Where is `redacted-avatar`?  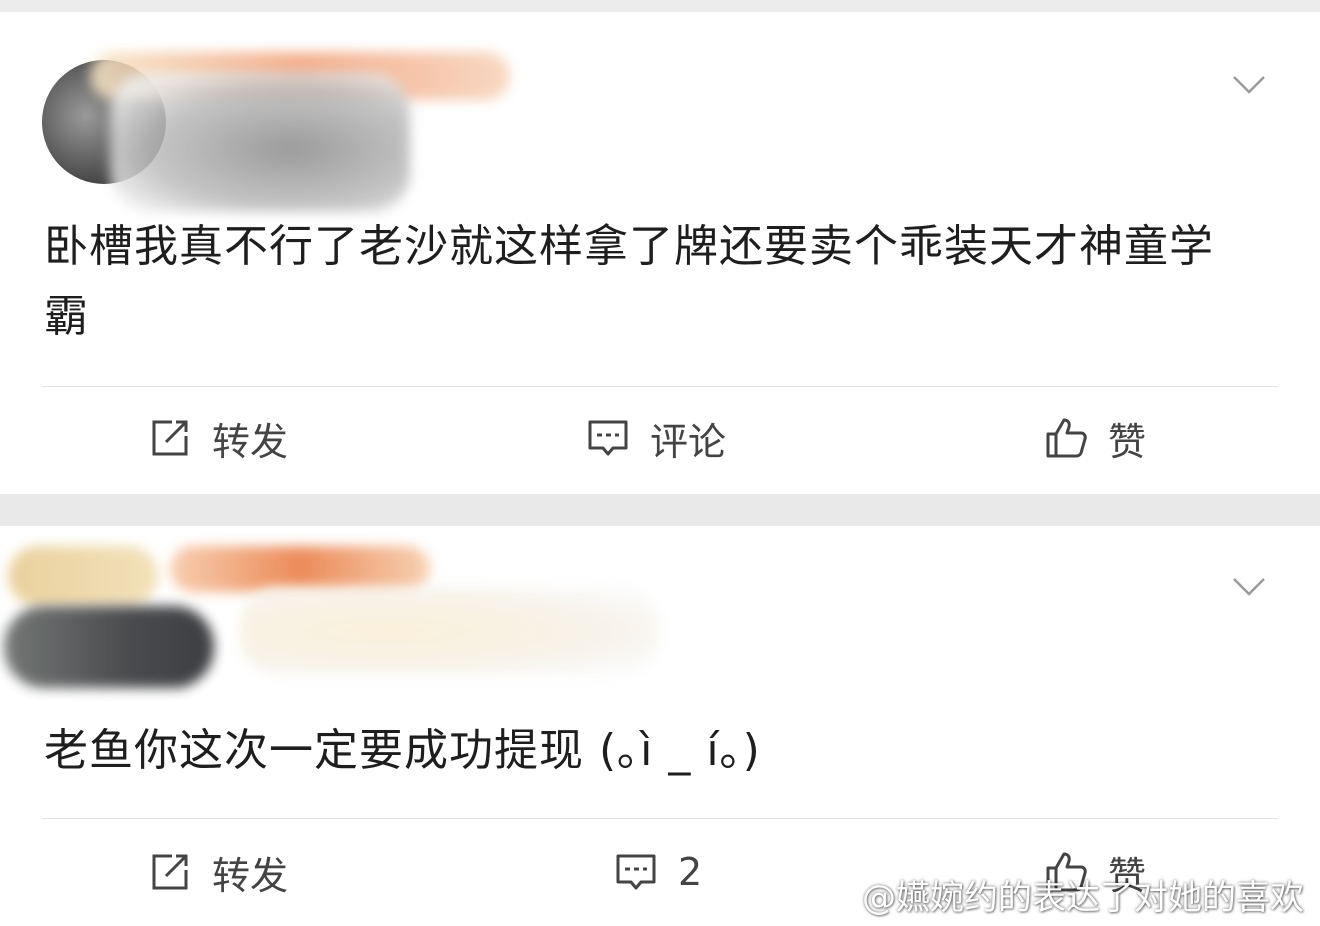 redacted-avatar is located at coordinates (83, 576).